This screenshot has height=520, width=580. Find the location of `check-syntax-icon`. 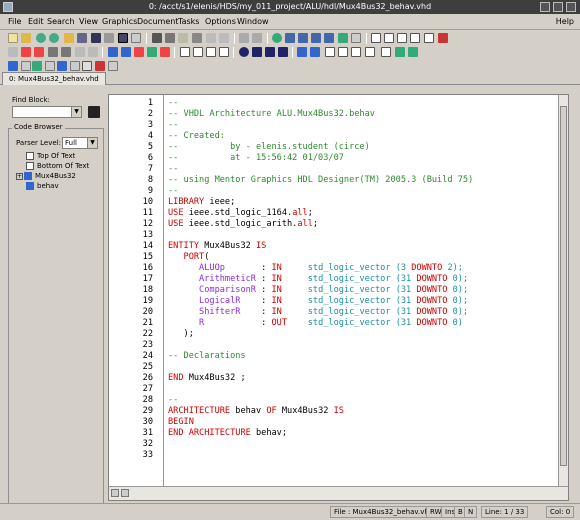

check-syntax-icon is located at coordinates (13, 66).